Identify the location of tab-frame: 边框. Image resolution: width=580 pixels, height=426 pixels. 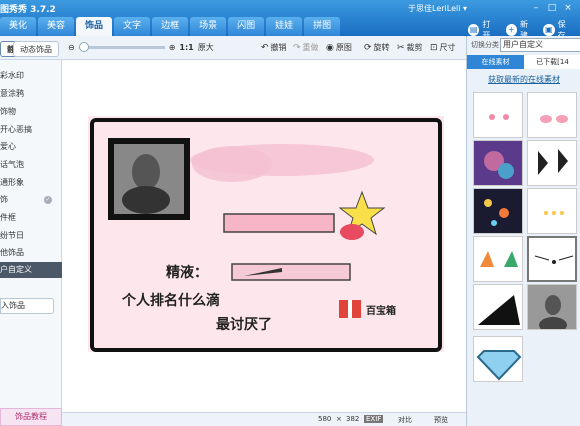
(170, 26).